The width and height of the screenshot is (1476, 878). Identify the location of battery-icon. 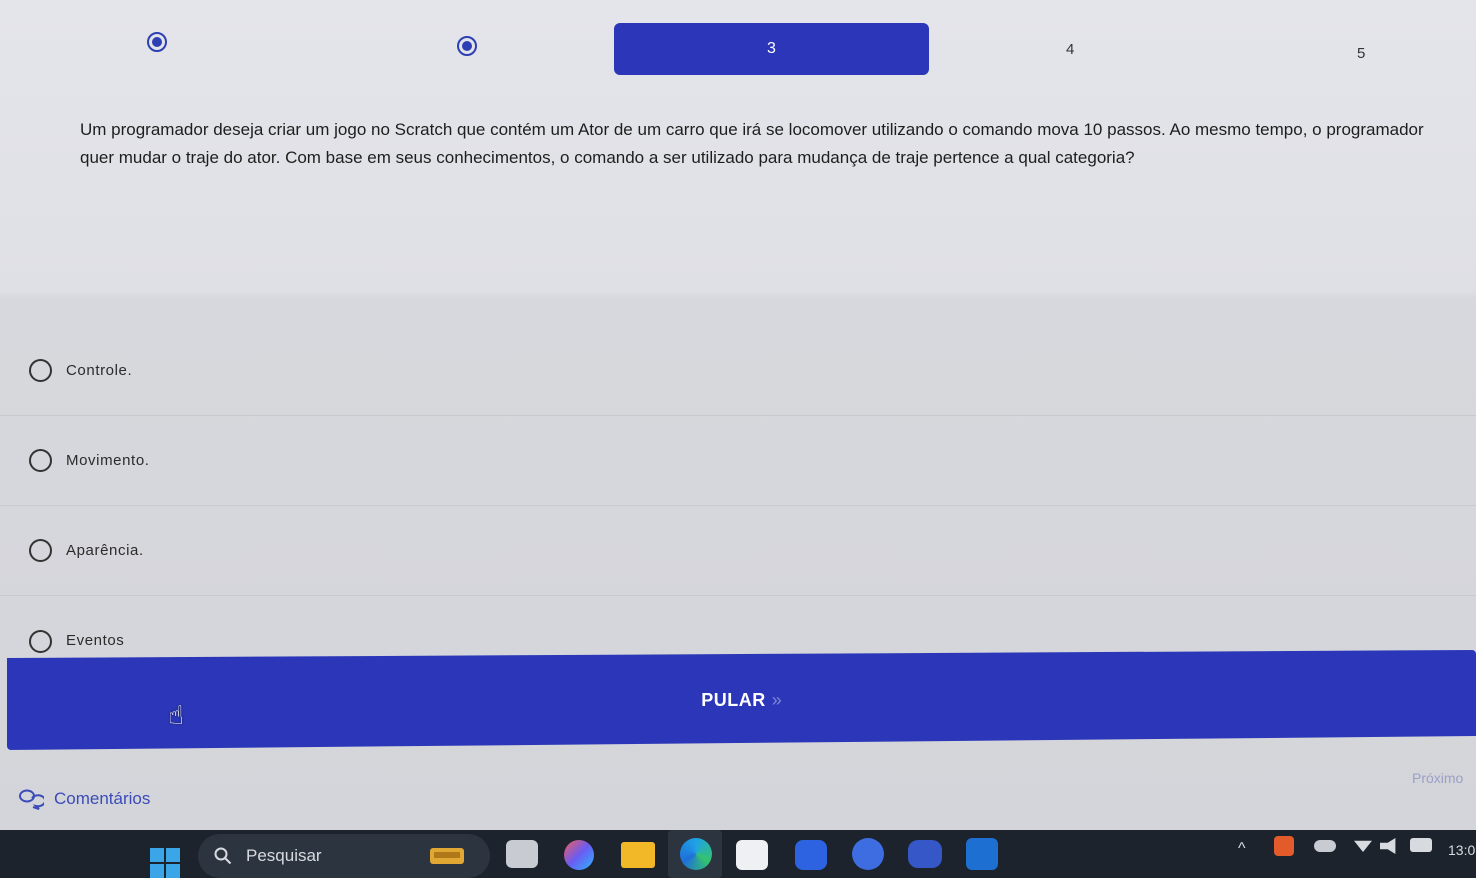
(1421, 845).